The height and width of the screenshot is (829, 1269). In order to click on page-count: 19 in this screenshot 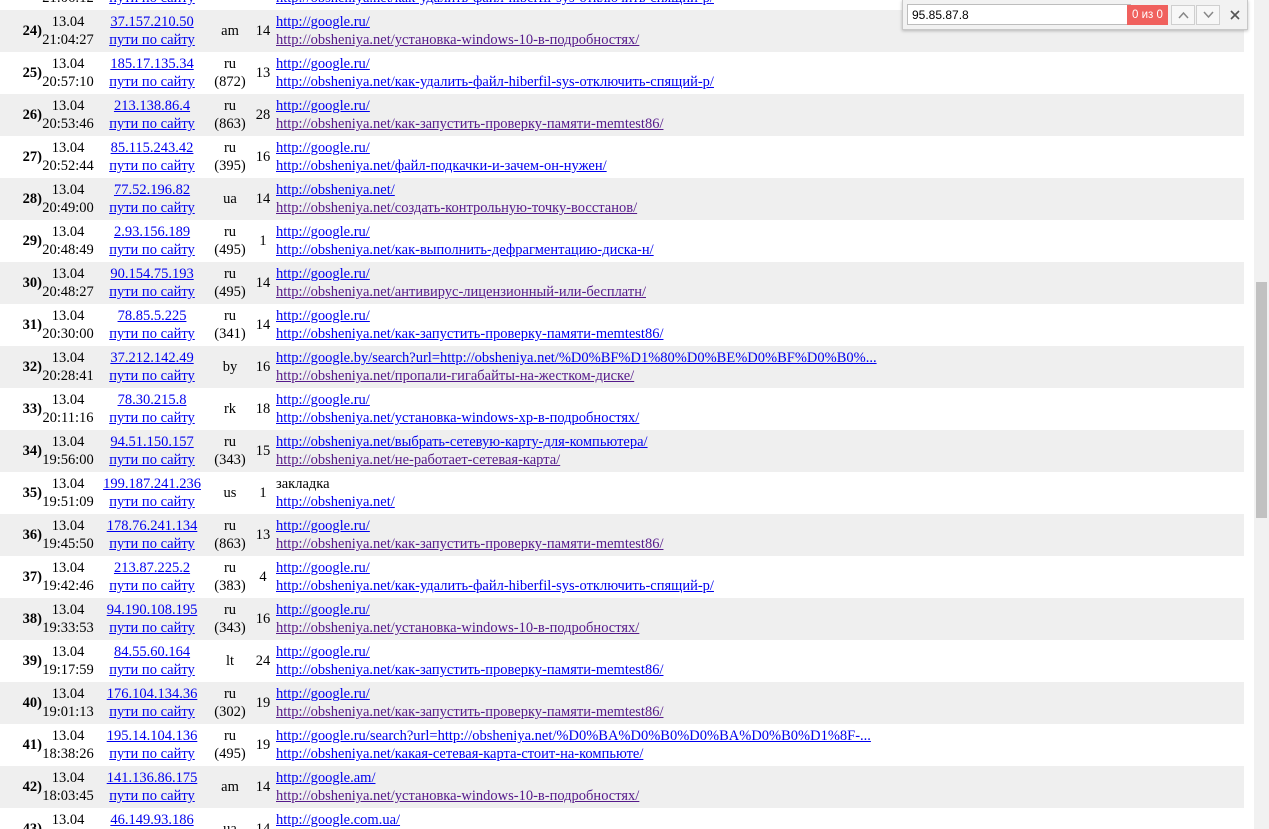, I will do `click(263, 702)`.